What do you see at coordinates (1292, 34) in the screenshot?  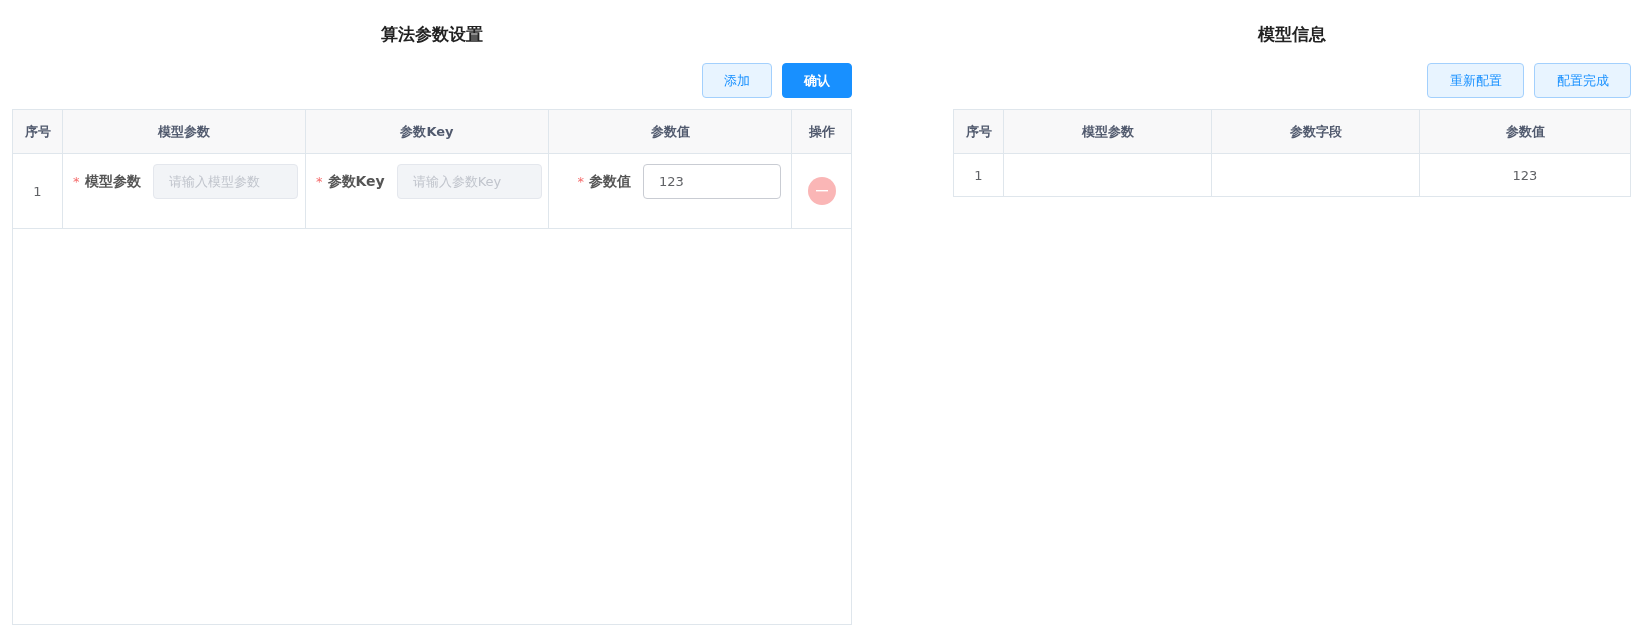 I see `panel-title: 模型信息` at bounding box center [1292, 34].